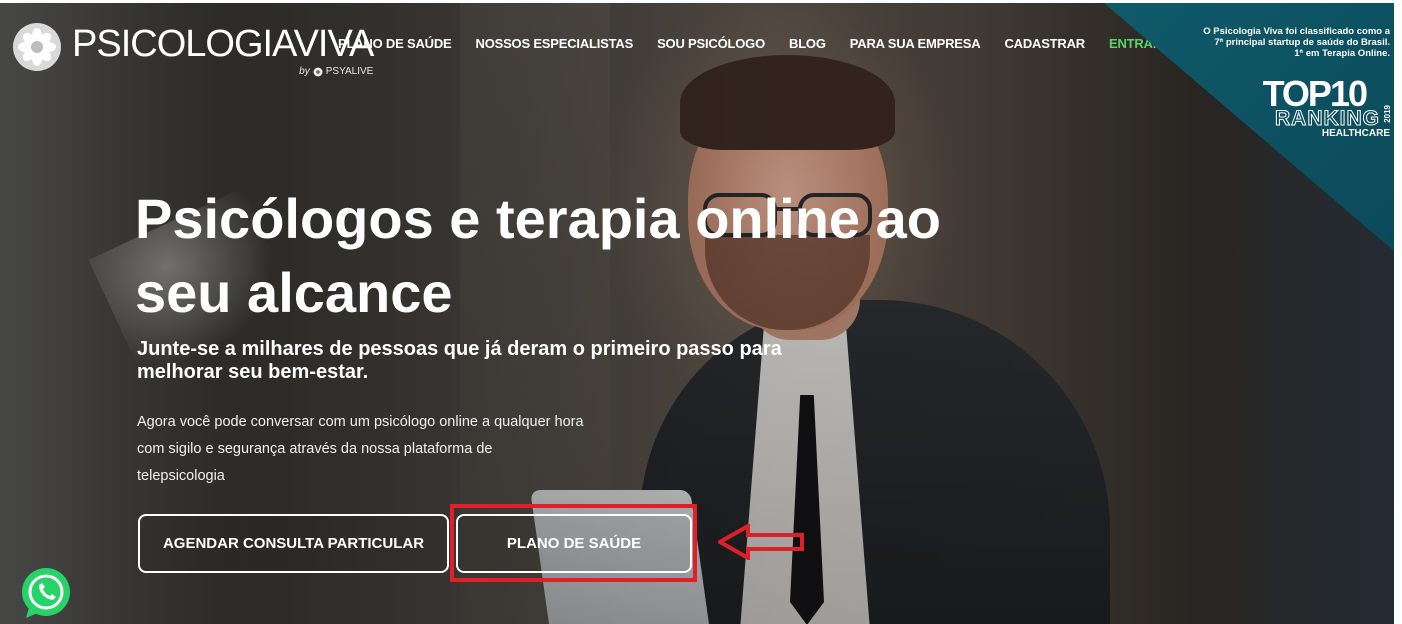 Image resolution: width=1402 pixels, height=624 pixels. What do you see at coordinates (223, 44) in the screenshot?
I see `logo-wordmark: PSICOLOGIAVIVA` at bounding box center [223, 44].